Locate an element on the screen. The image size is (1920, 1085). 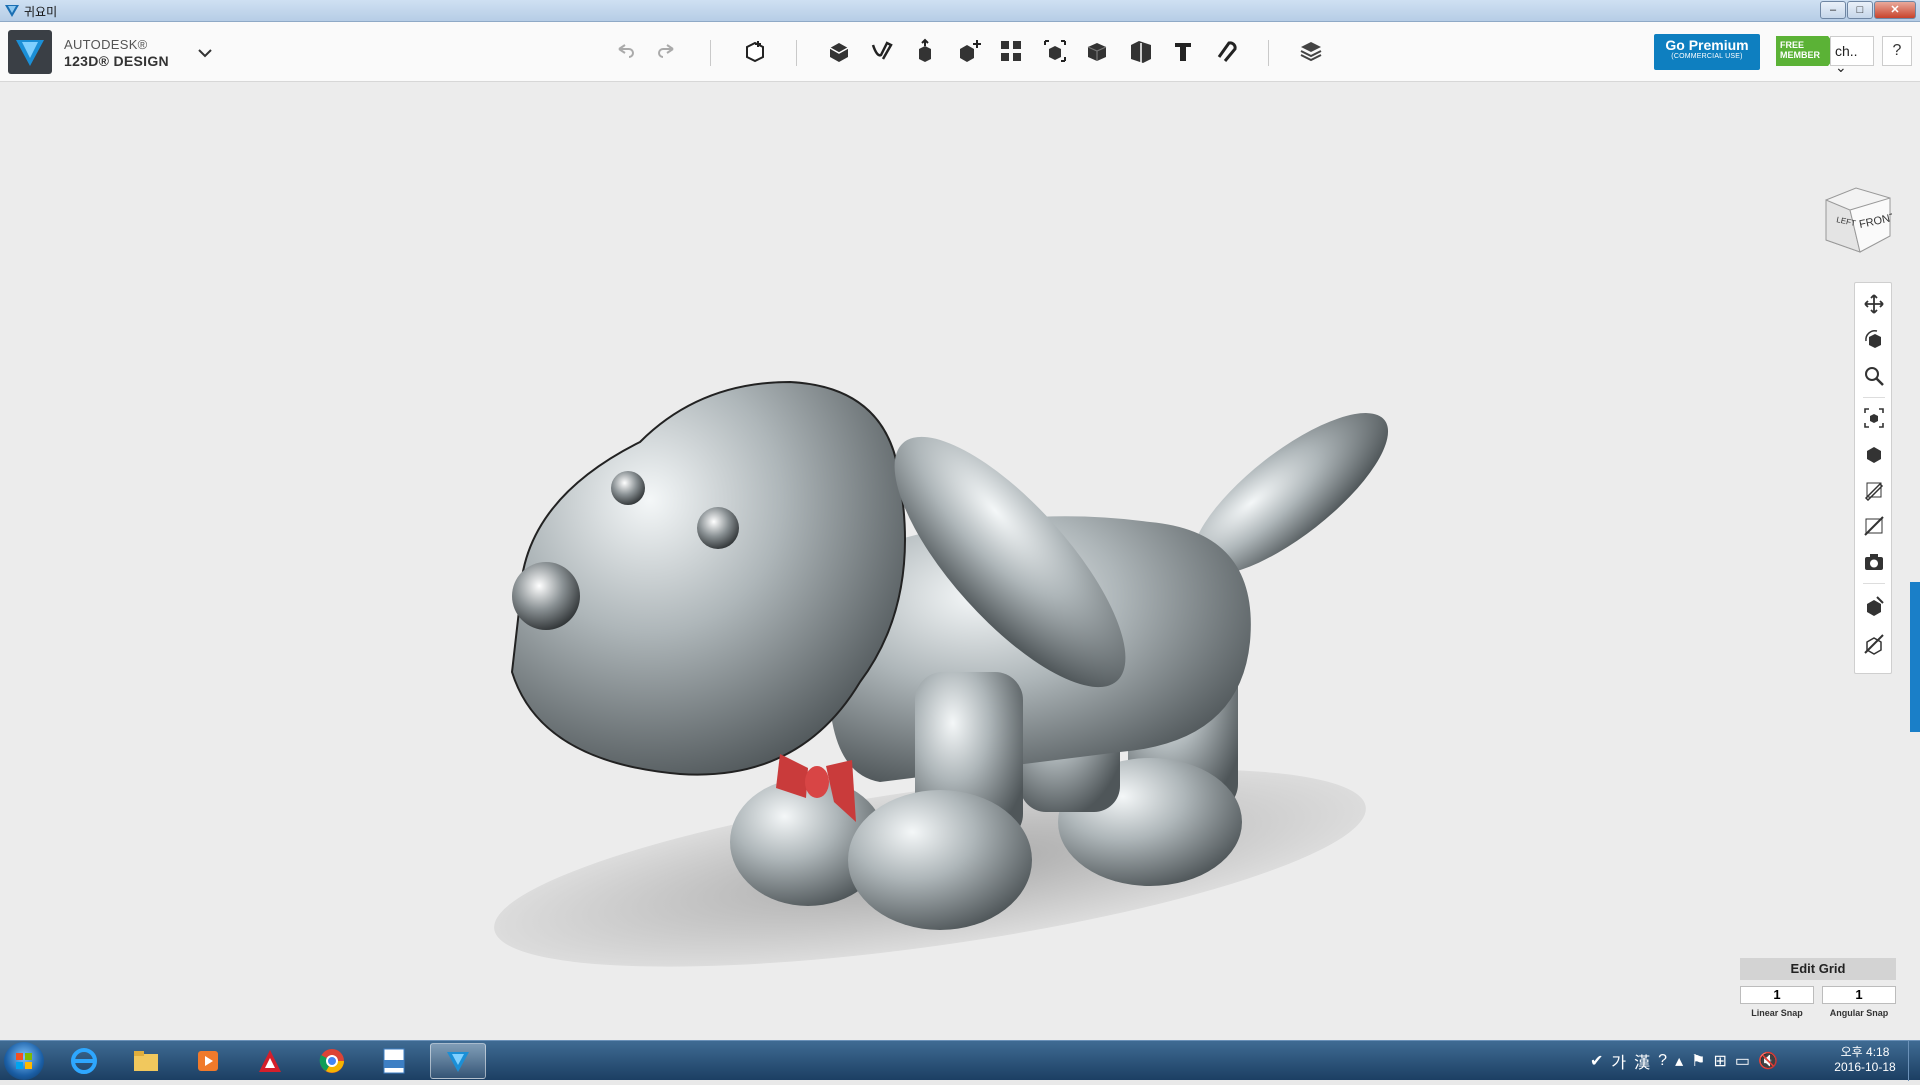
hide-sketch-icon is located at coordinates (1874, 526).